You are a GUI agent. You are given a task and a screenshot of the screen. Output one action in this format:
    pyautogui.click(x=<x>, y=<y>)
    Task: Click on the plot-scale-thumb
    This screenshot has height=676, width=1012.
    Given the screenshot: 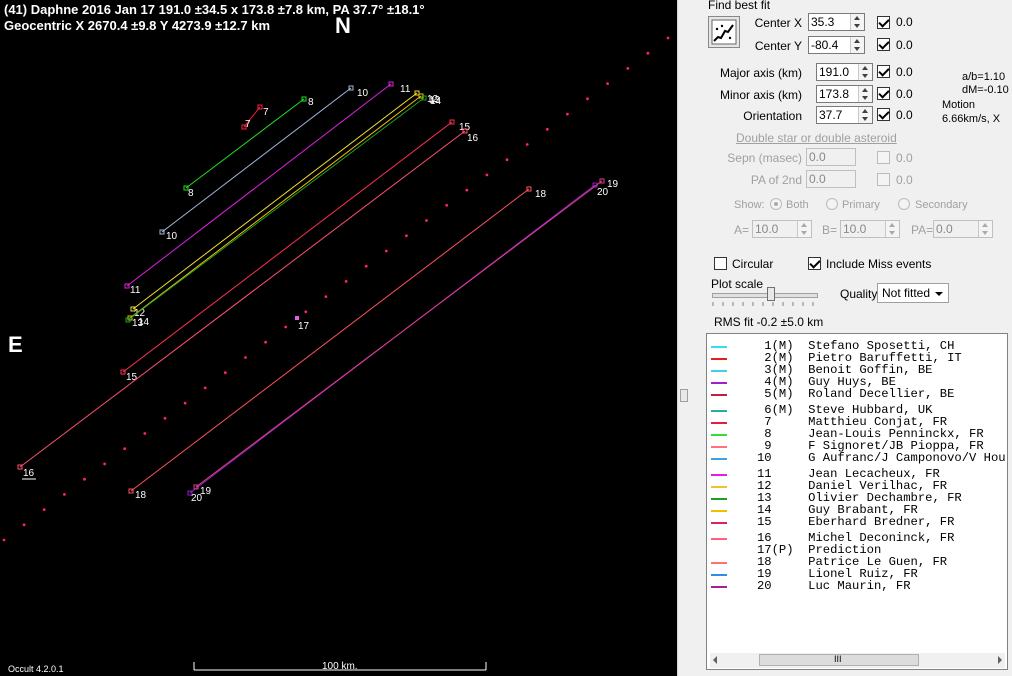 What is the action you would take?
    pyautogui.click(x=771, y=294)
    